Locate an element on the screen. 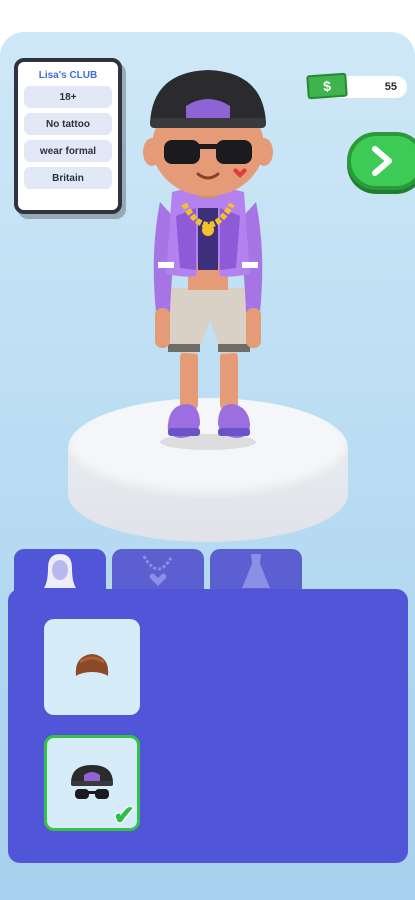 This screenshot has width=415, height=900. tab-dress is located at coordinates (256, 571).